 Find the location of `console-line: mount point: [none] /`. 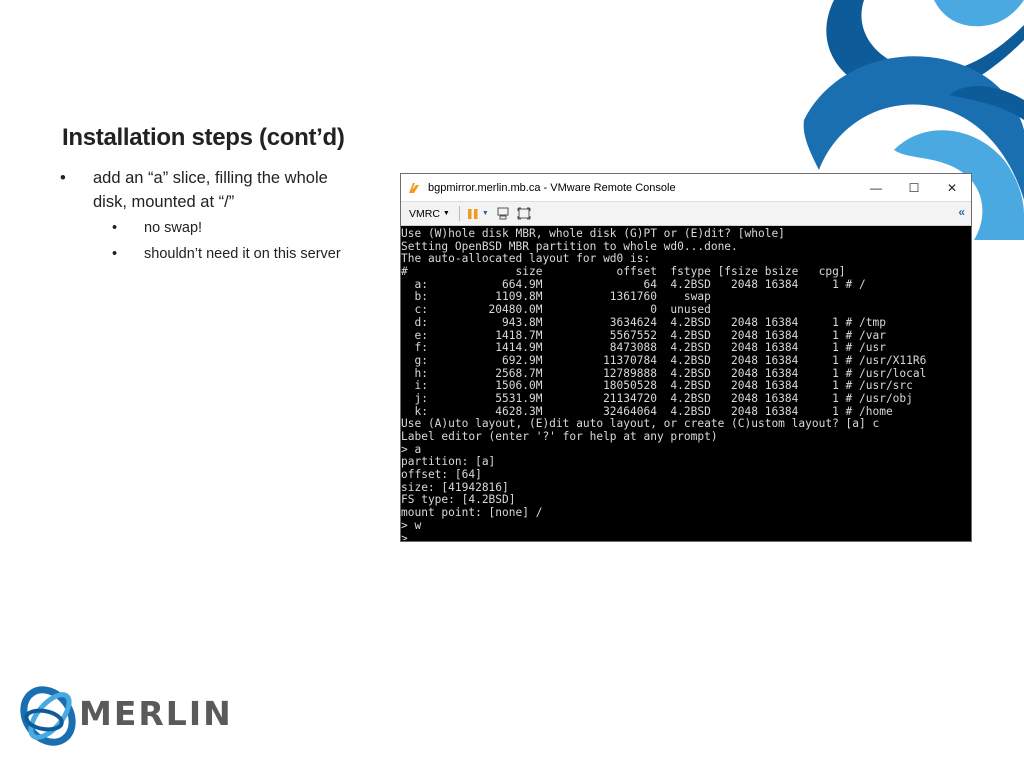

console-line: mount point: [none] / is located at coordinates (472, 513).